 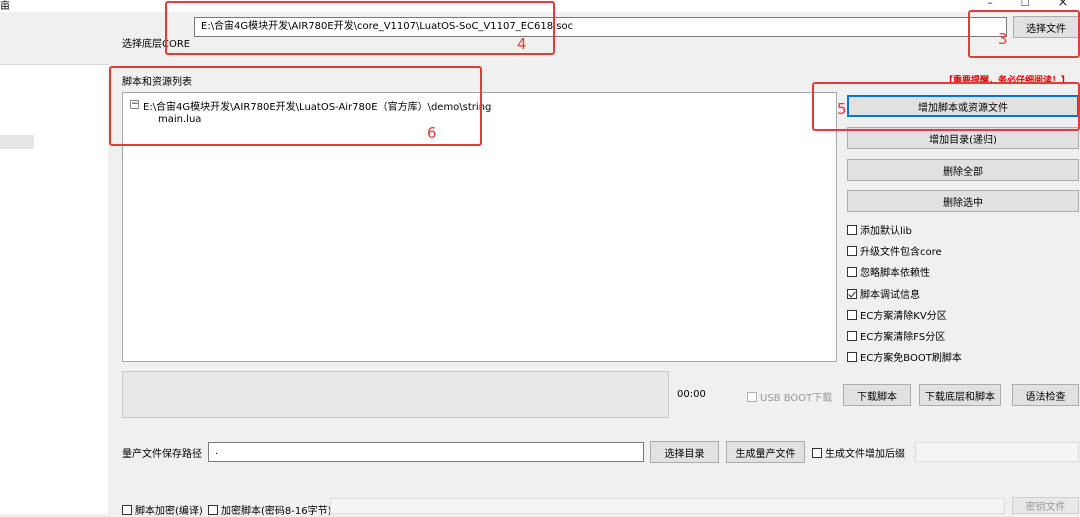 What do you see at coordinates (960, 395) in the screenshot?
I see `download-core-script-button: 下载底层和脚本` at bounding box center [960, 395].